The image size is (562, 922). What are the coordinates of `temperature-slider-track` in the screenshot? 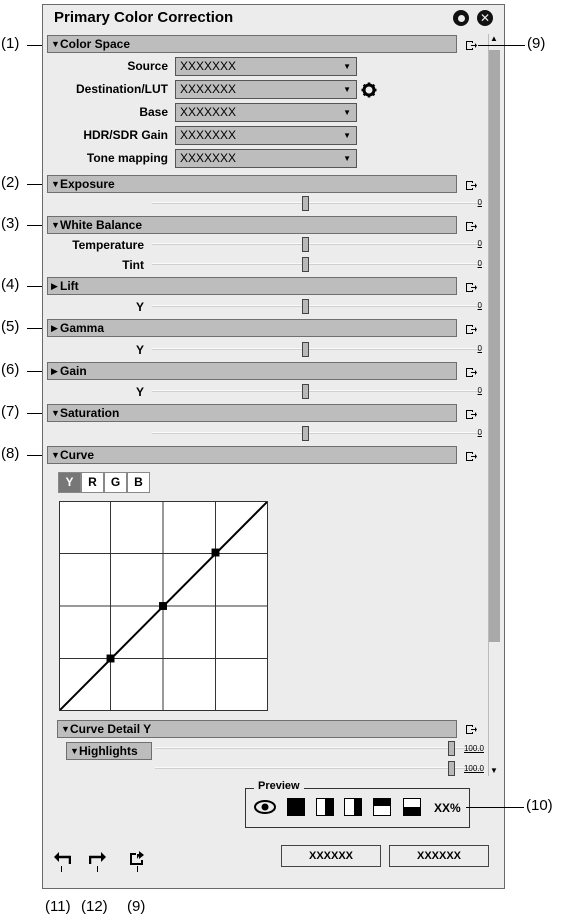 It's located at (317, 244).